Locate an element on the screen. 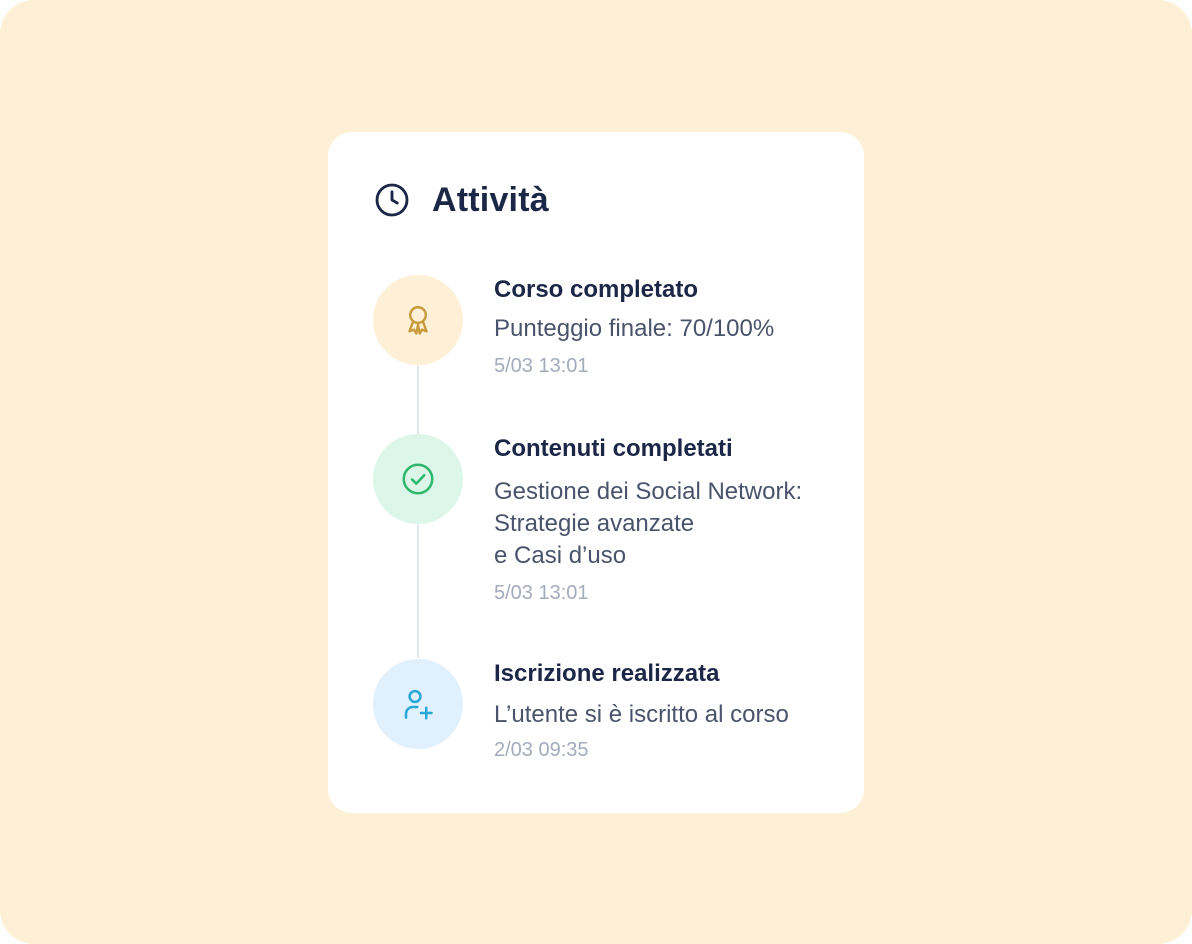  clock-icon is located at coordinates (392, 200).